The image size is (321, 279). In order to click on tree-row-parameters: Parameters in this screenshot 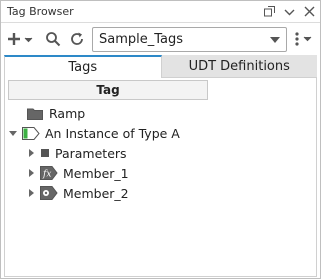, I will do `click(76, 153)`.